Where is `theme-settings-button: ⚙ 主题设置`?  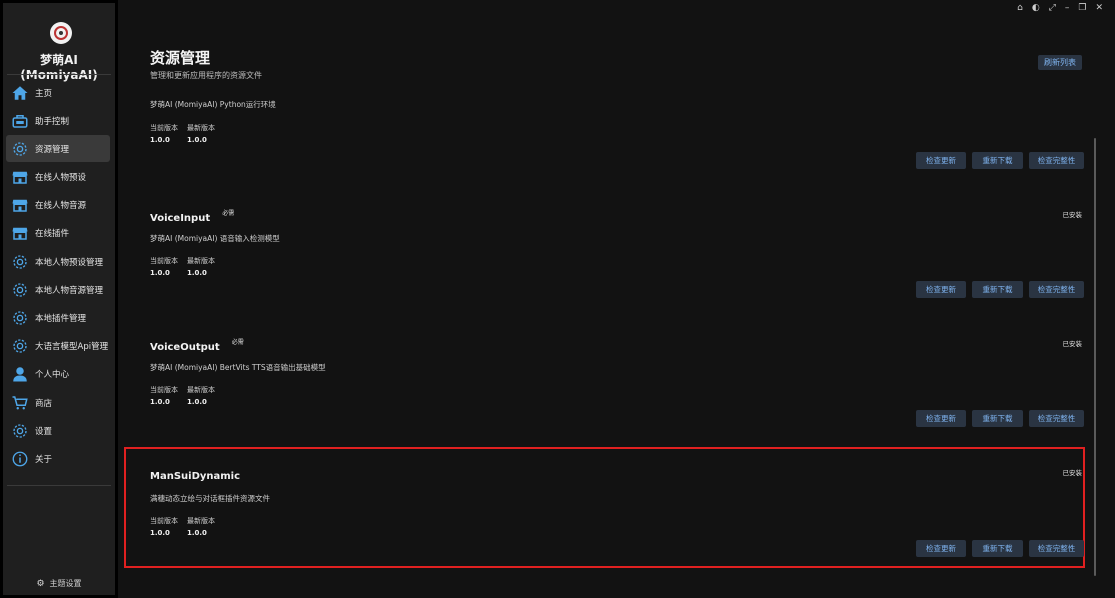 theme-settings-button: ⚙ 主题设置 is located at coordinates (59, 583).